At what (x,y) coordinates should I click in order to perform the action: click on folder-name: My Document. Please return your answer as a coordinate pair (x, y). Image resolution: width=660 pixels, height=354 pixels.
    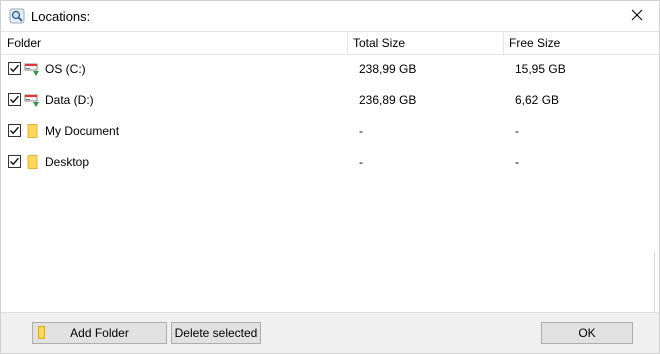
    Looking at the image, I should click on (82, 131).